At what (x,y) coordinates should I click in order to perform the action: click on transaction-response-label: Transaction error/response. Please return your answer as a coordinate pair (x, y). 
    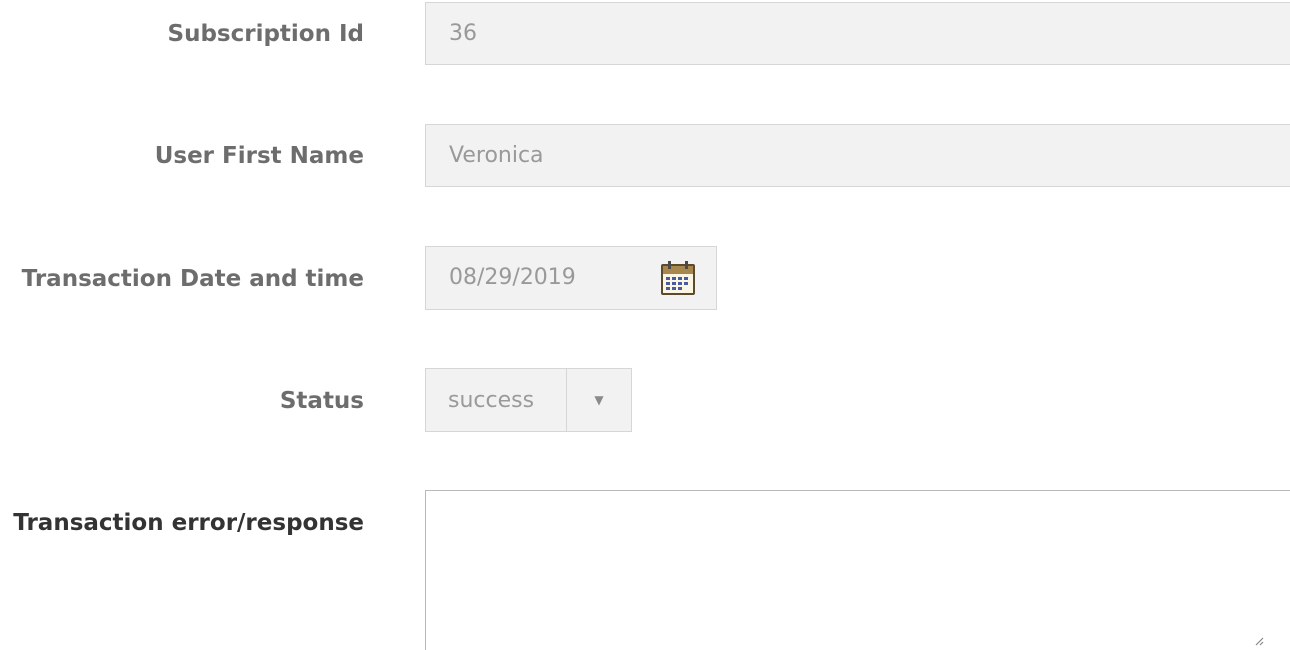
    Looking at the image, I should click on (188, 523).